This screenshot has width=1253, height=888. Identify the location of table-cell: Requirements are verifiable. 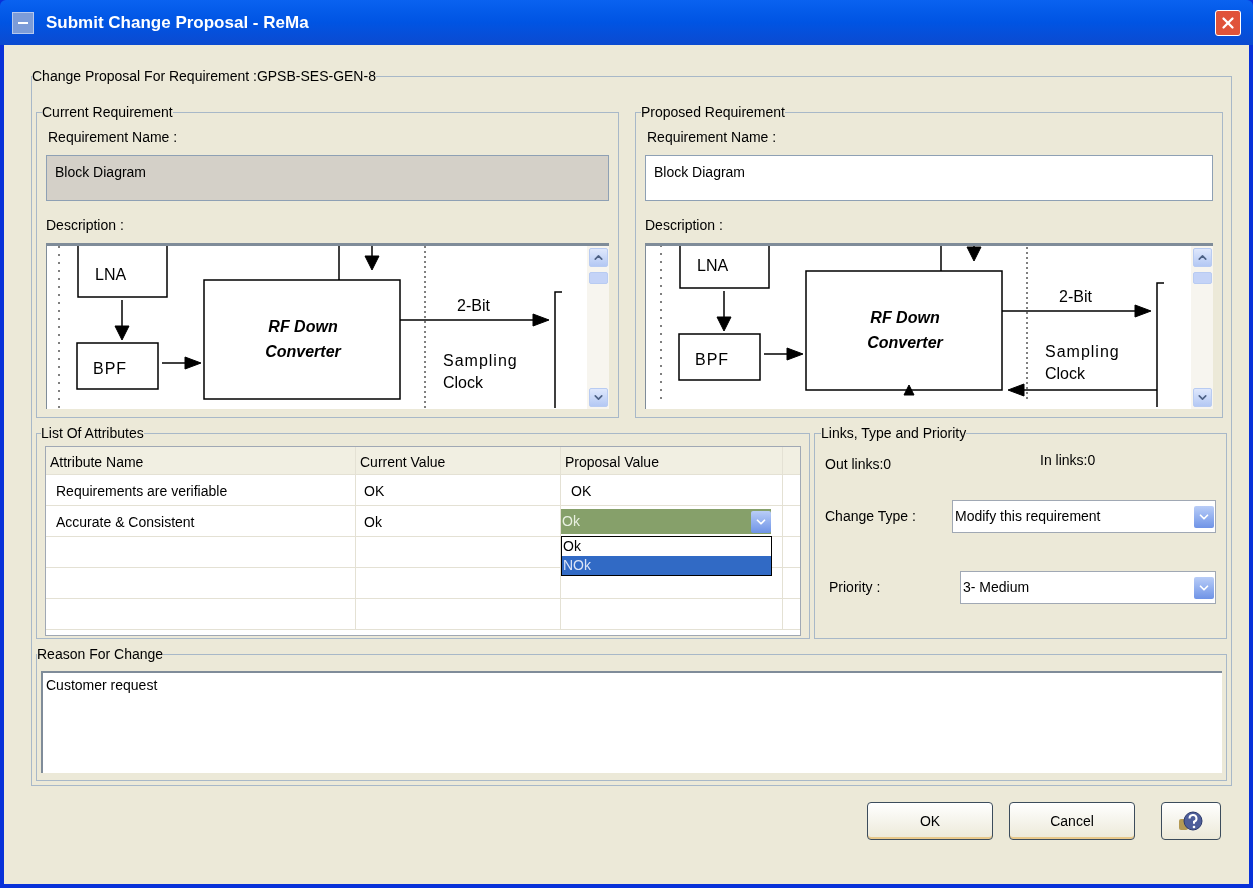
(201, 490).